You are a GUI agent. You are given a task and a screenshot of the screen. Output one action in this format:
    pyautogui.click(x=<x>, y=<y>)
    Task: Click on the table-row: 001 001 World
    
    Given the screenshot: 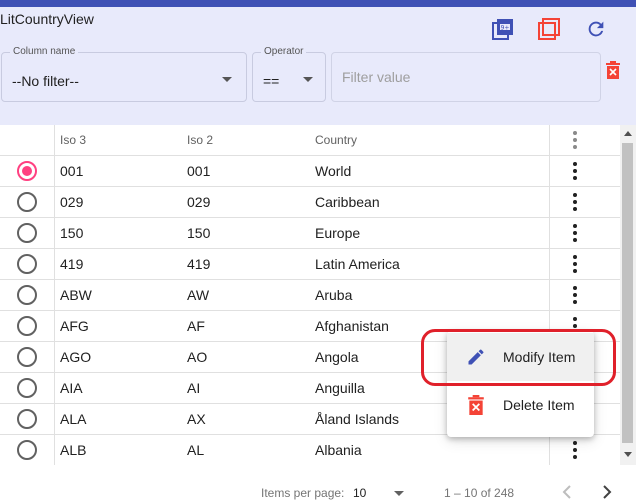 What is the action you would take?
    pyautogui.click(x=310, y=171)
    